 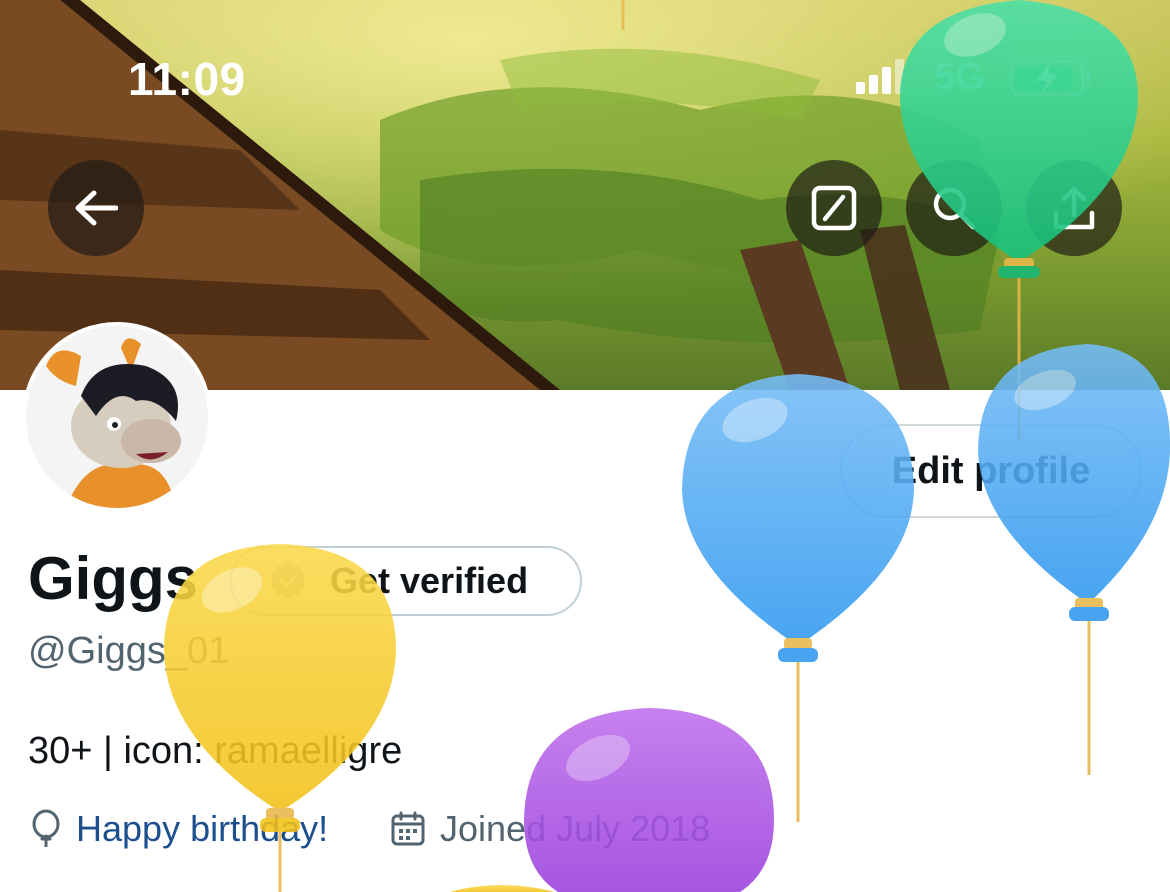 I want to click on profile-name: Giggs, so click(x=113, y=578).